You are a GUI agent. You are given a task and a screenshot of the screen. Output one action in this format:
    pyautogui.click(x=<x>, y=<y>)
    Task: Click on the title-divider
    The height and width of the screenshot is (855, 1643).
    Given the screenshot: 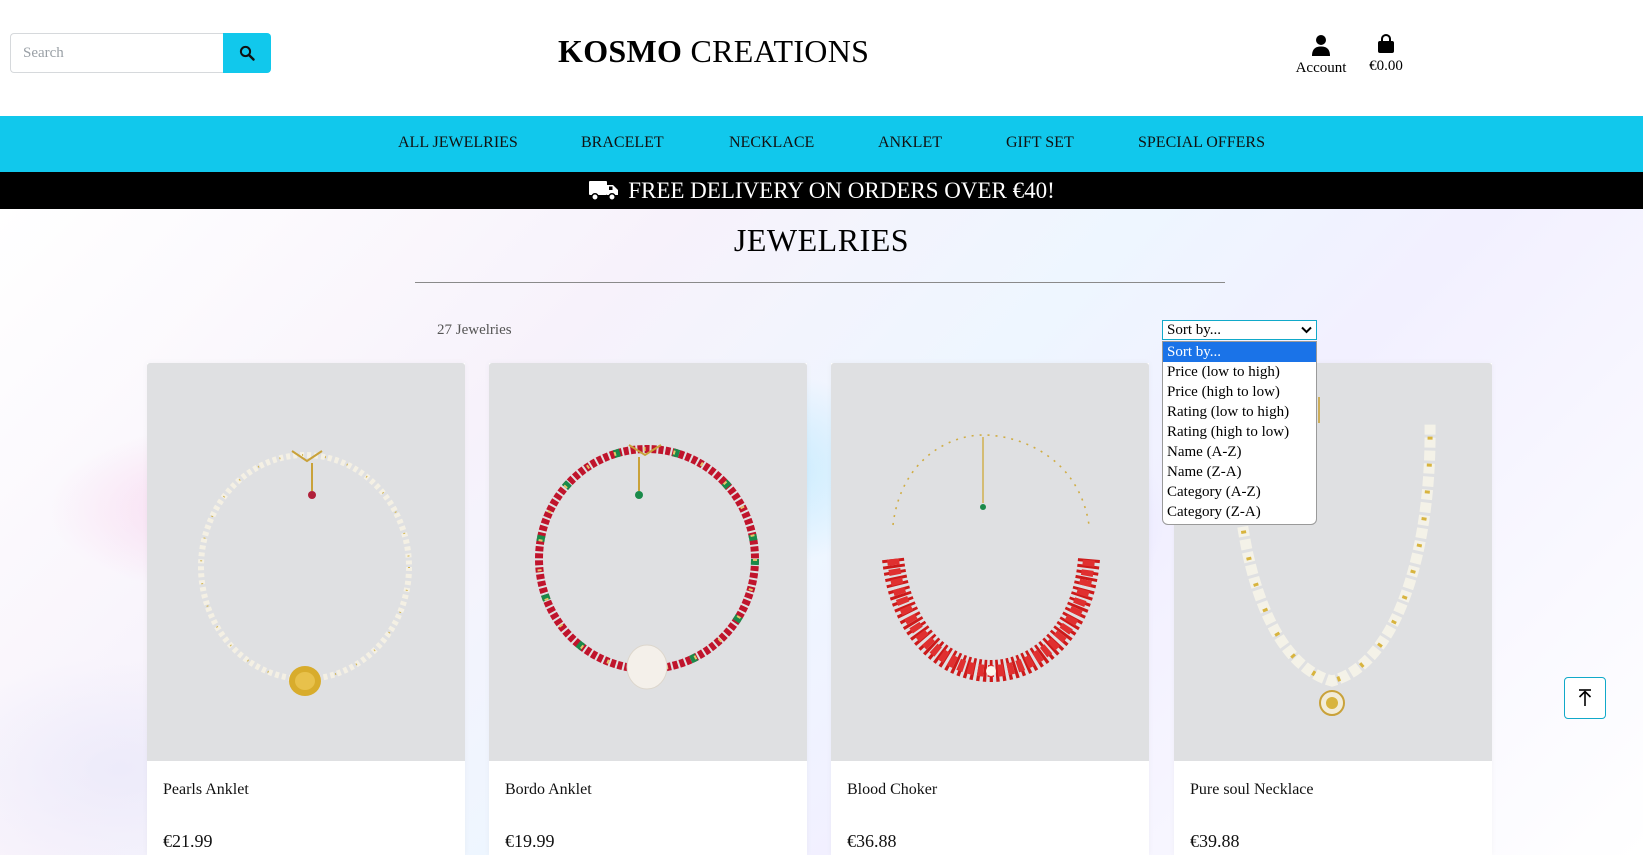 What is the action you would take?
    pyautogui.click(x=820, y=282)
    